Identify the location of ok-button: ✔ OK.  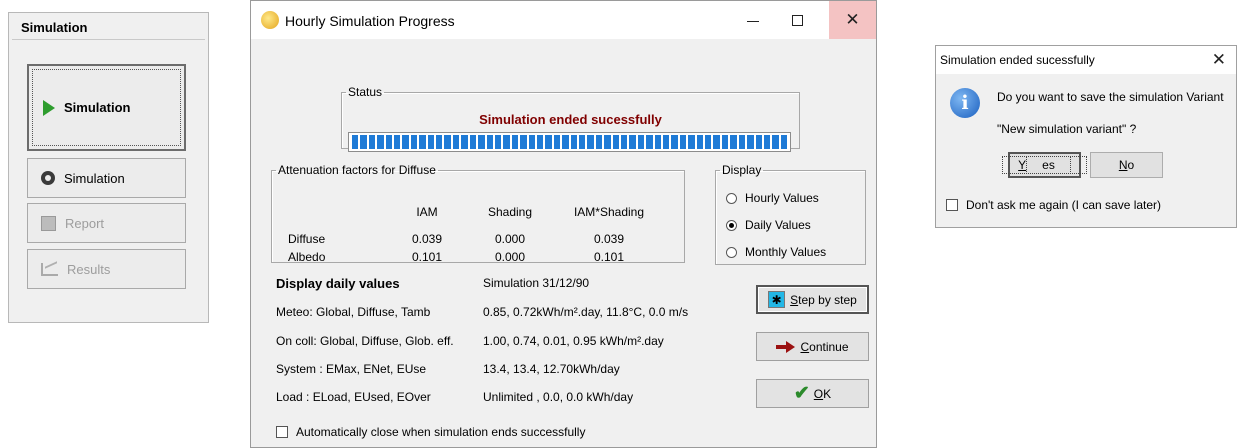
(812, 393).